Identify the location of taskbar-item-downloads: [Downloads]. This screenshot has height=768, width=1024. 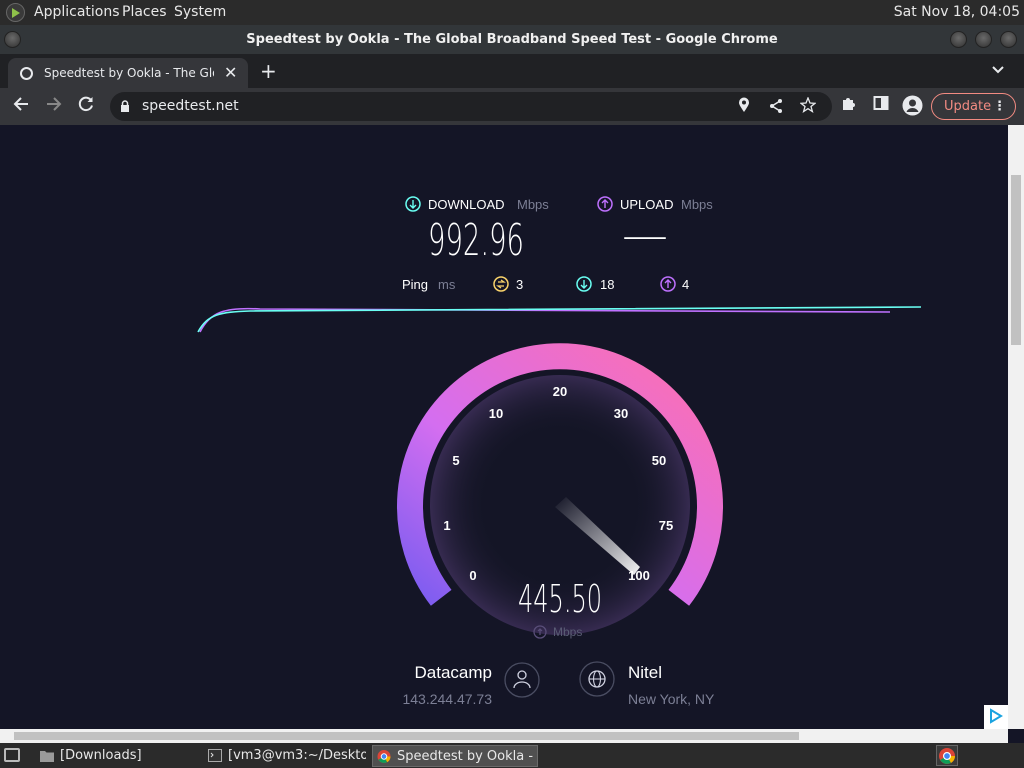
(116, 756).